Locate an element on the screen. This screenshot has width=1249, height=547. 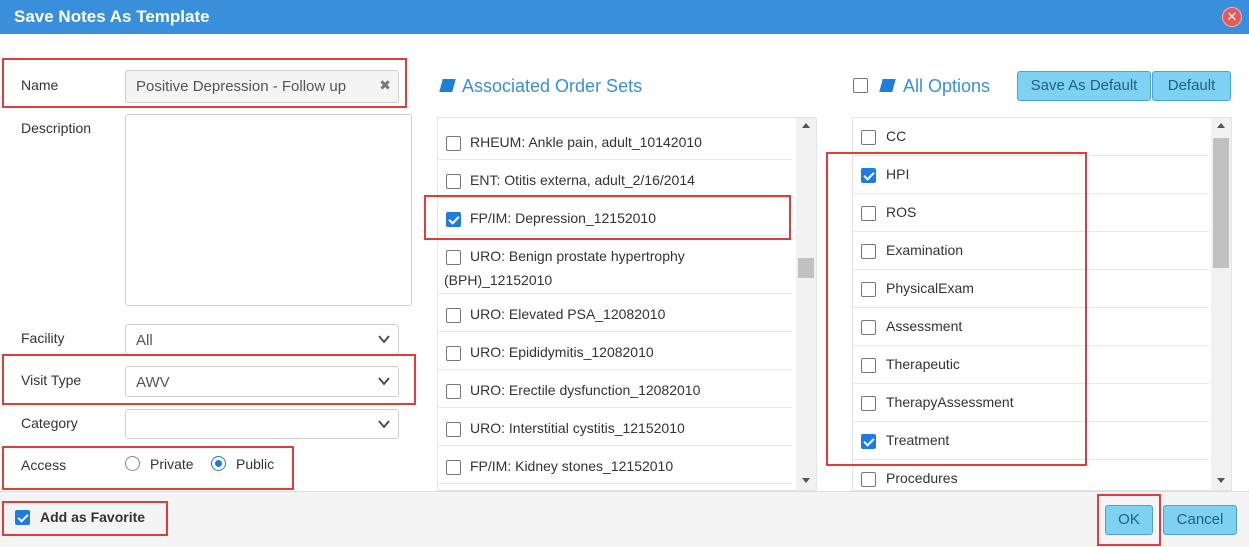
description-label: Description is located at coordinates (56, 128).